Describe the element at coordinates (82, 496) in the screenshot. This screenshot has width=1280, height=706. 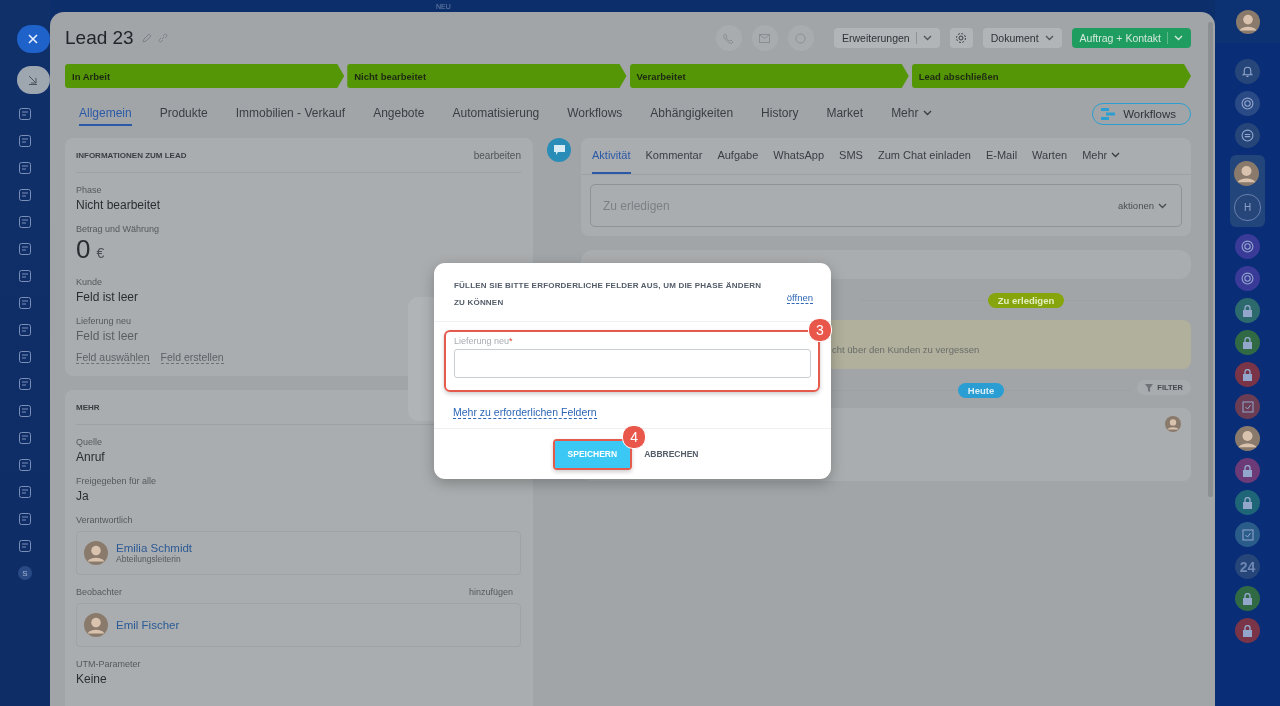
I see `field-value: Ja` at that location.